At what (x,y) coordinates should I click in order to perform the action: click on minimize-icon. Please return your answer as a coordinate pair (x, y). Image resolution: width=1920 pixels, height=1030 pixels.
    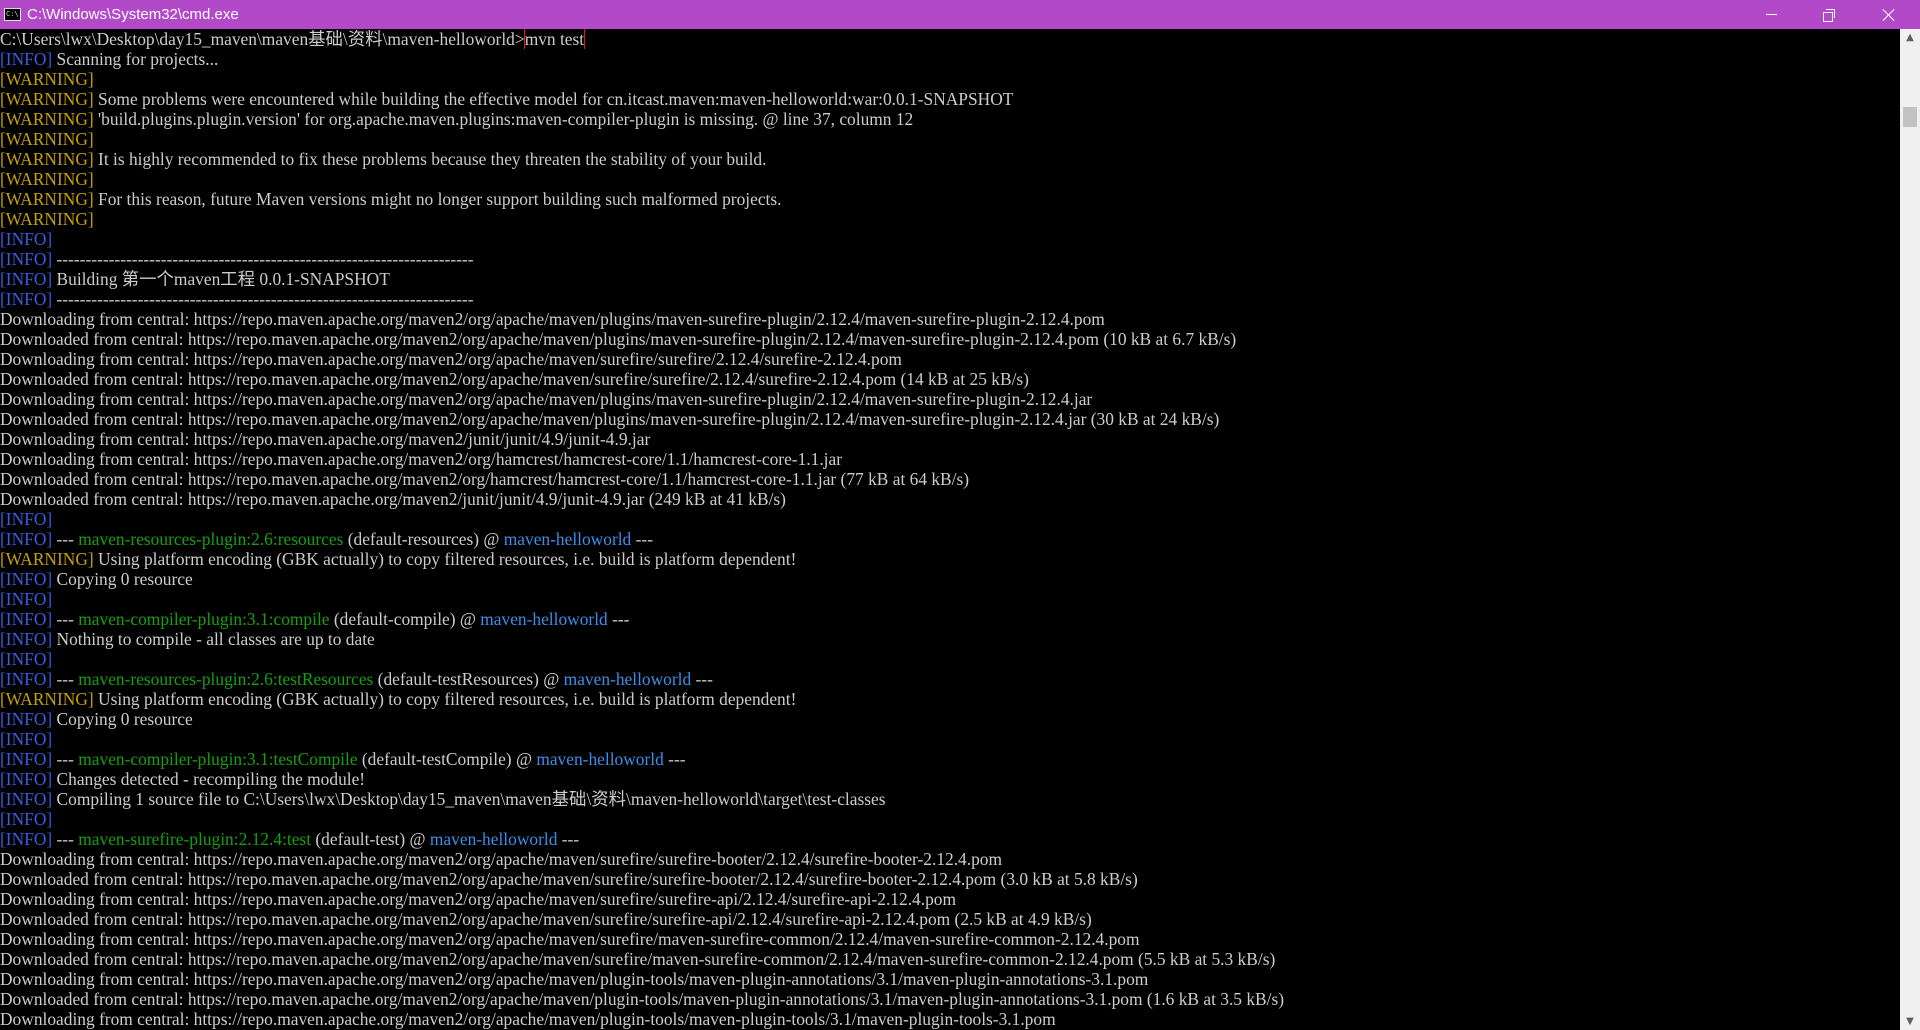
    Looking at the image, I should click on (1771, 14).